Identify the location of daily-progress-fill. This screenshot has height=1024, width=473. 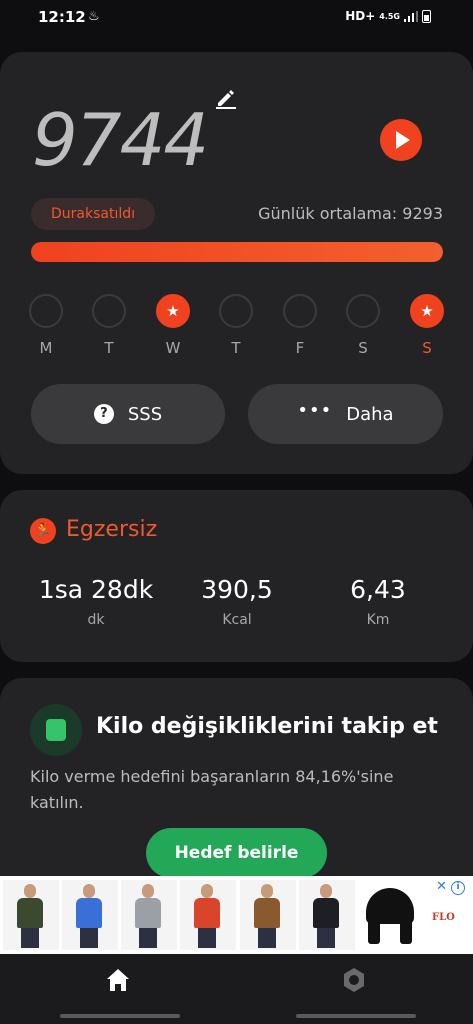
(237, 252).